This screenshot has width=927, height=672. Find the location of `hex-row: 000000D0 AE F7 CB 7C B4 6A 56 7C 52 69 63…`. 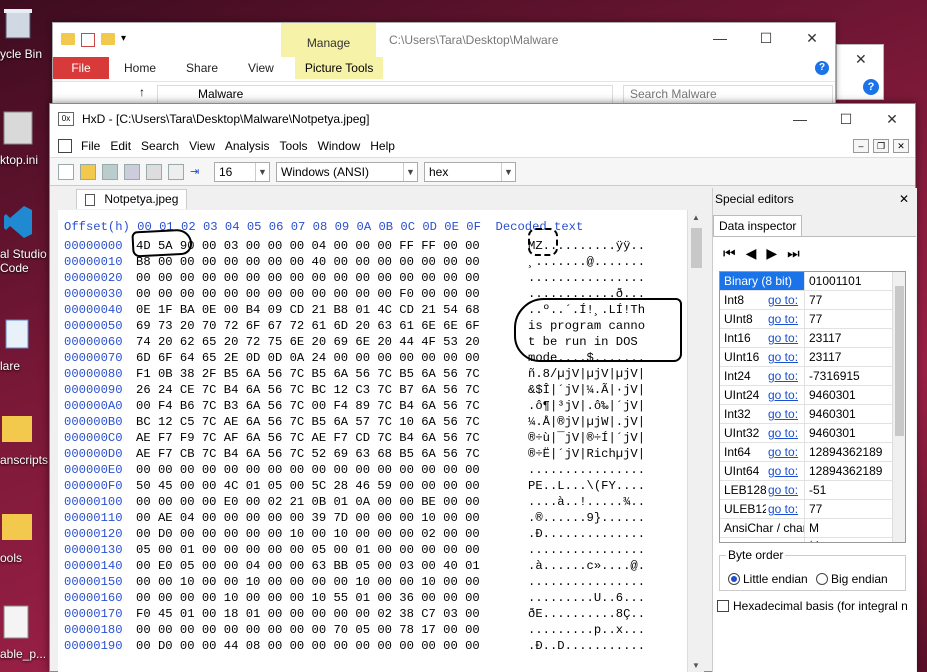

hex-row: 000000D0 AE F7 CB 7C B4 6A 56 7C 52 69 63… is located at coordinates (354, 454).